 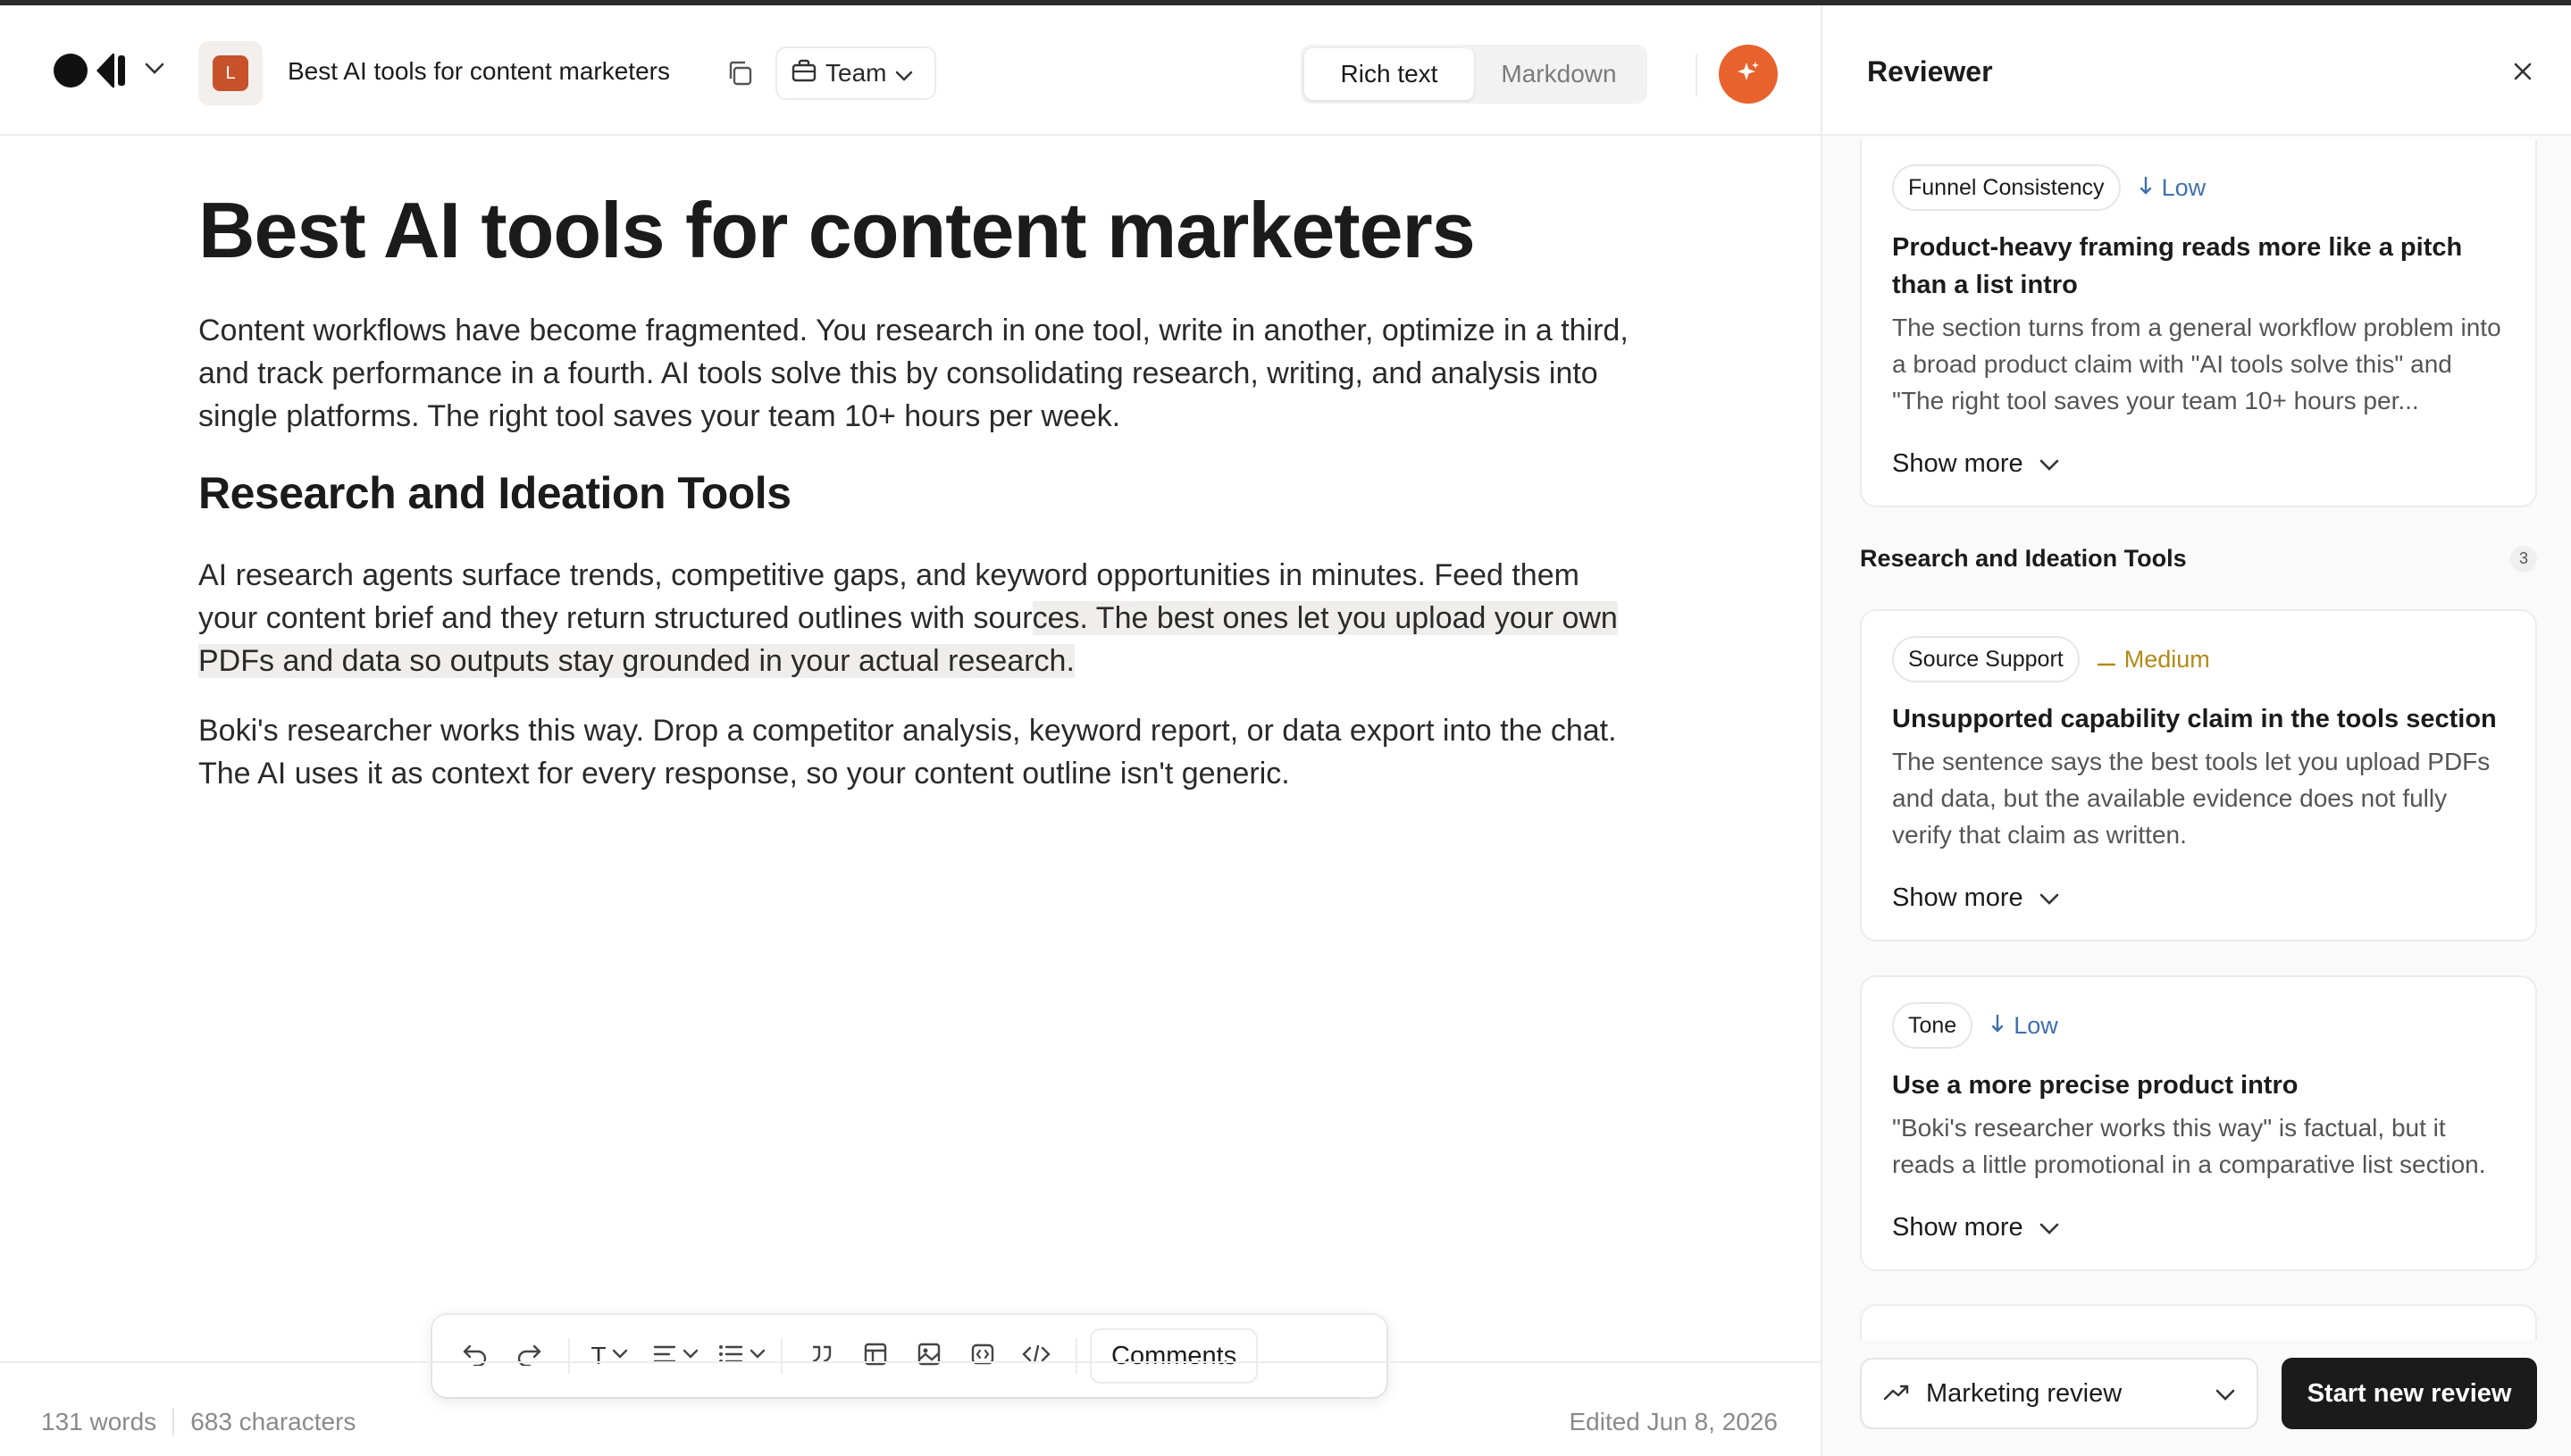 I want to click on severity-medium: Medium, so click(x=2153, y=659).